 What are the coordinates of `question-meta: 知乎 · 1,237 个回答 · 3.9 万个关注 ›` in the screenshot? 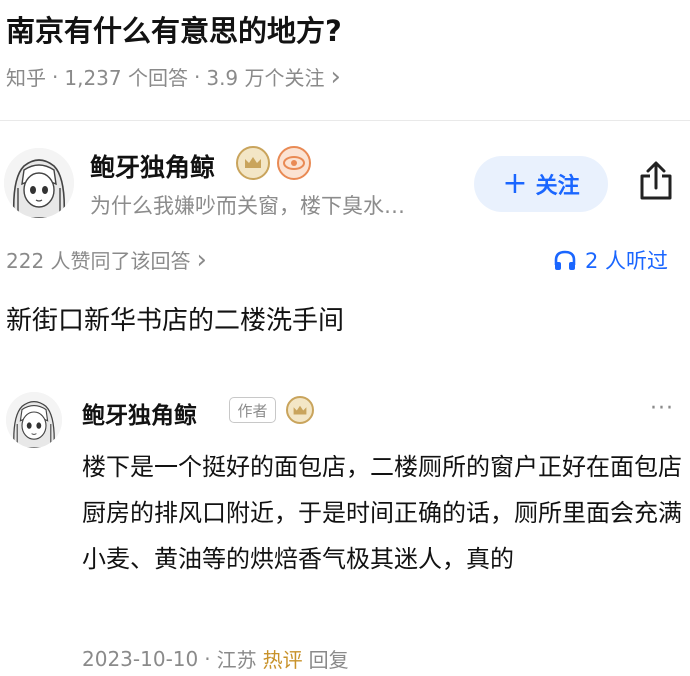 It's located at (173, 76).